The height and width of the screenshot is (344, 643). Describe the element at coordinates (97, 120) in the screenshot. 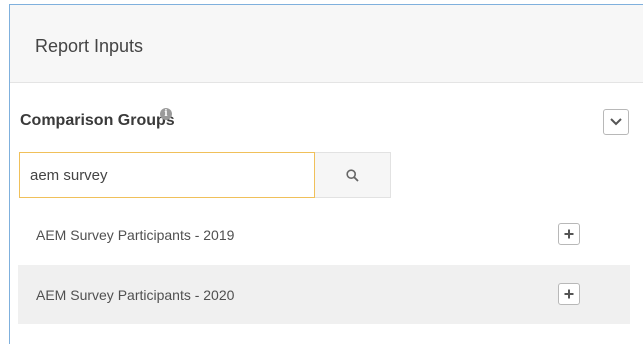

I see `comparison-groups-title: Comparison Groups` at that location.